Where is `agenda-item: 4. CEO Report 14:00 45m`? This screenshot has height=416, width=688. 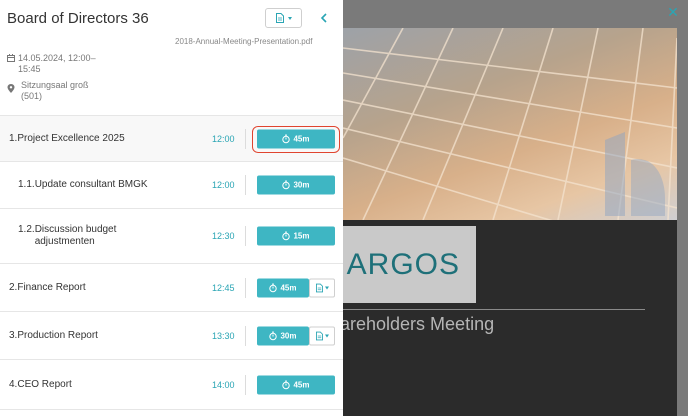
agenda-item: 4. CEO Report 14:00 45m is located at coordinates (171, 385).